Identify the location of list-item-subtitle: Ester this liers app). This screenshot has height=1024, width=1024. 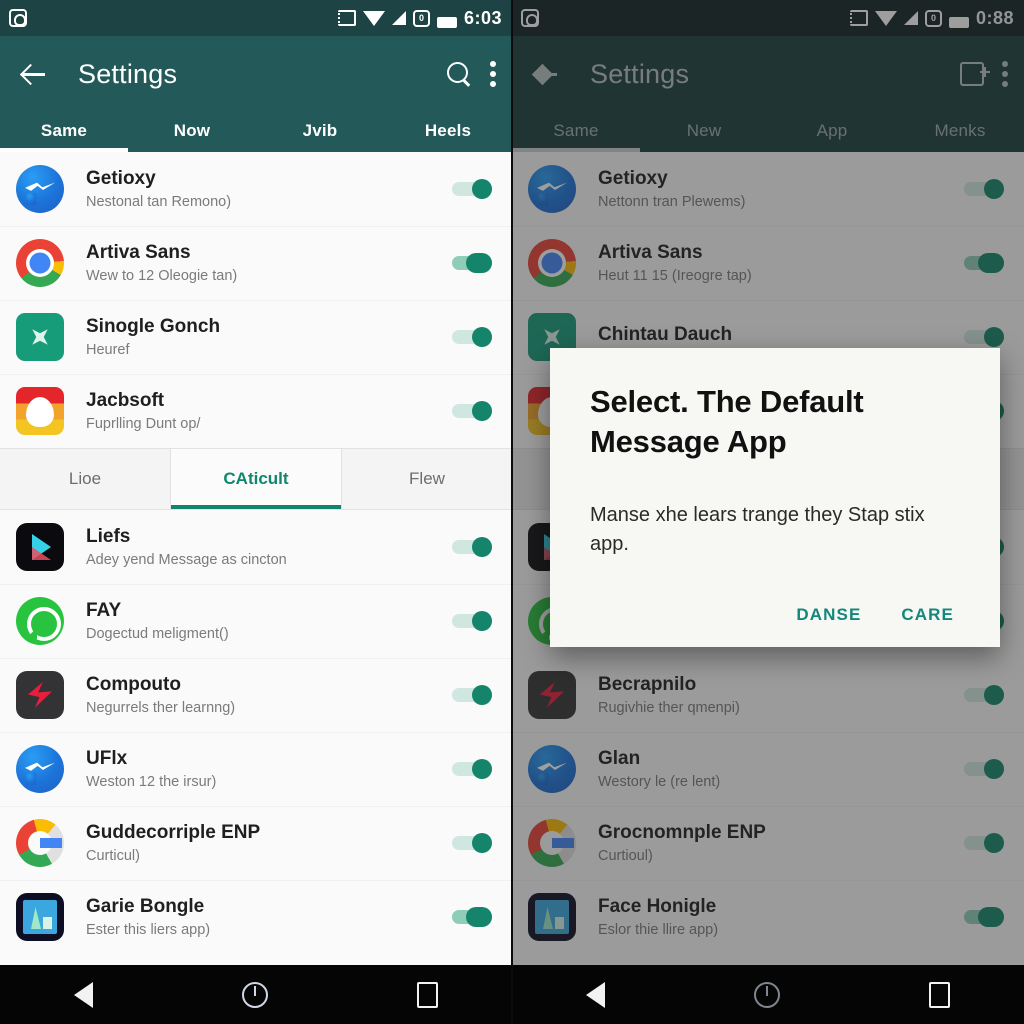
(148, 929).